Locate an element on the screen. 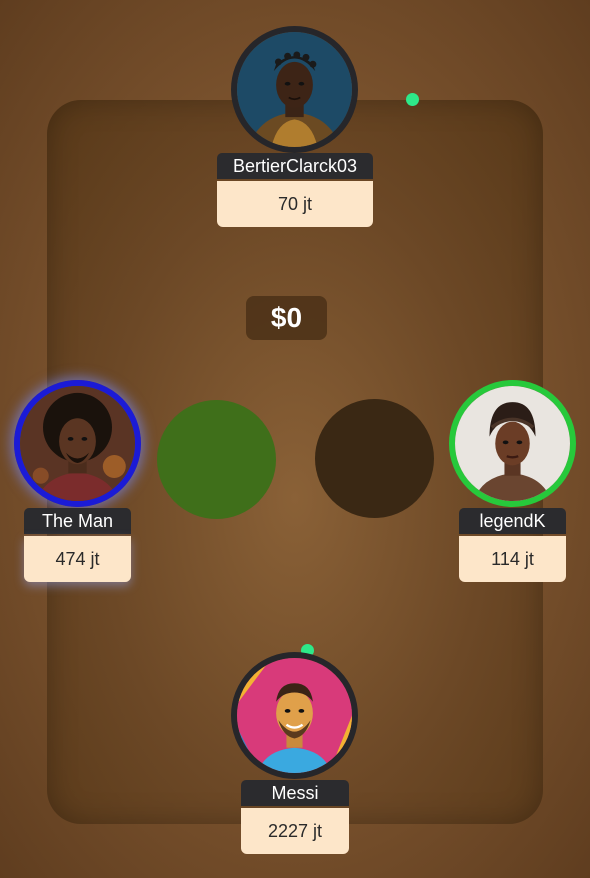 This screenshot has width=590, height=878. soccer-player-portrait-icon is located at coordinates (294, 715).